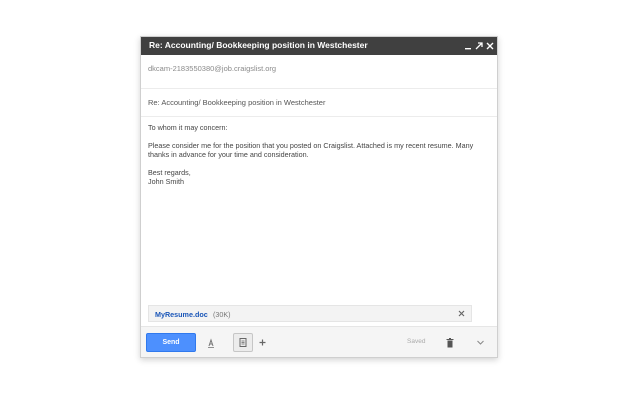 Image resolution: width=640 pixels, height=396 pixels. Describe the element at coordinates (181, 314) in the screenshot. I see `attachment-name: MyResume.doc` at that location.